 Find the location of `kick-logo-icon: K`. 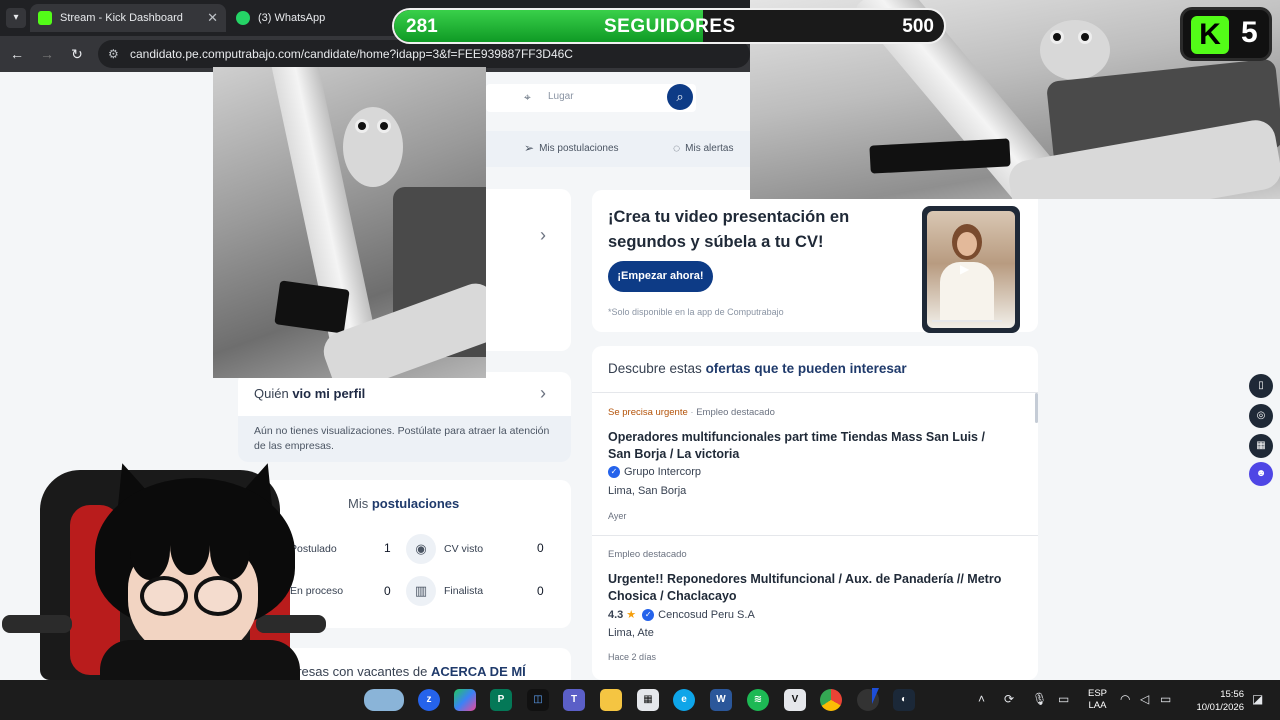

kick-logo-icon: K is located at coordinates (1210, 35).